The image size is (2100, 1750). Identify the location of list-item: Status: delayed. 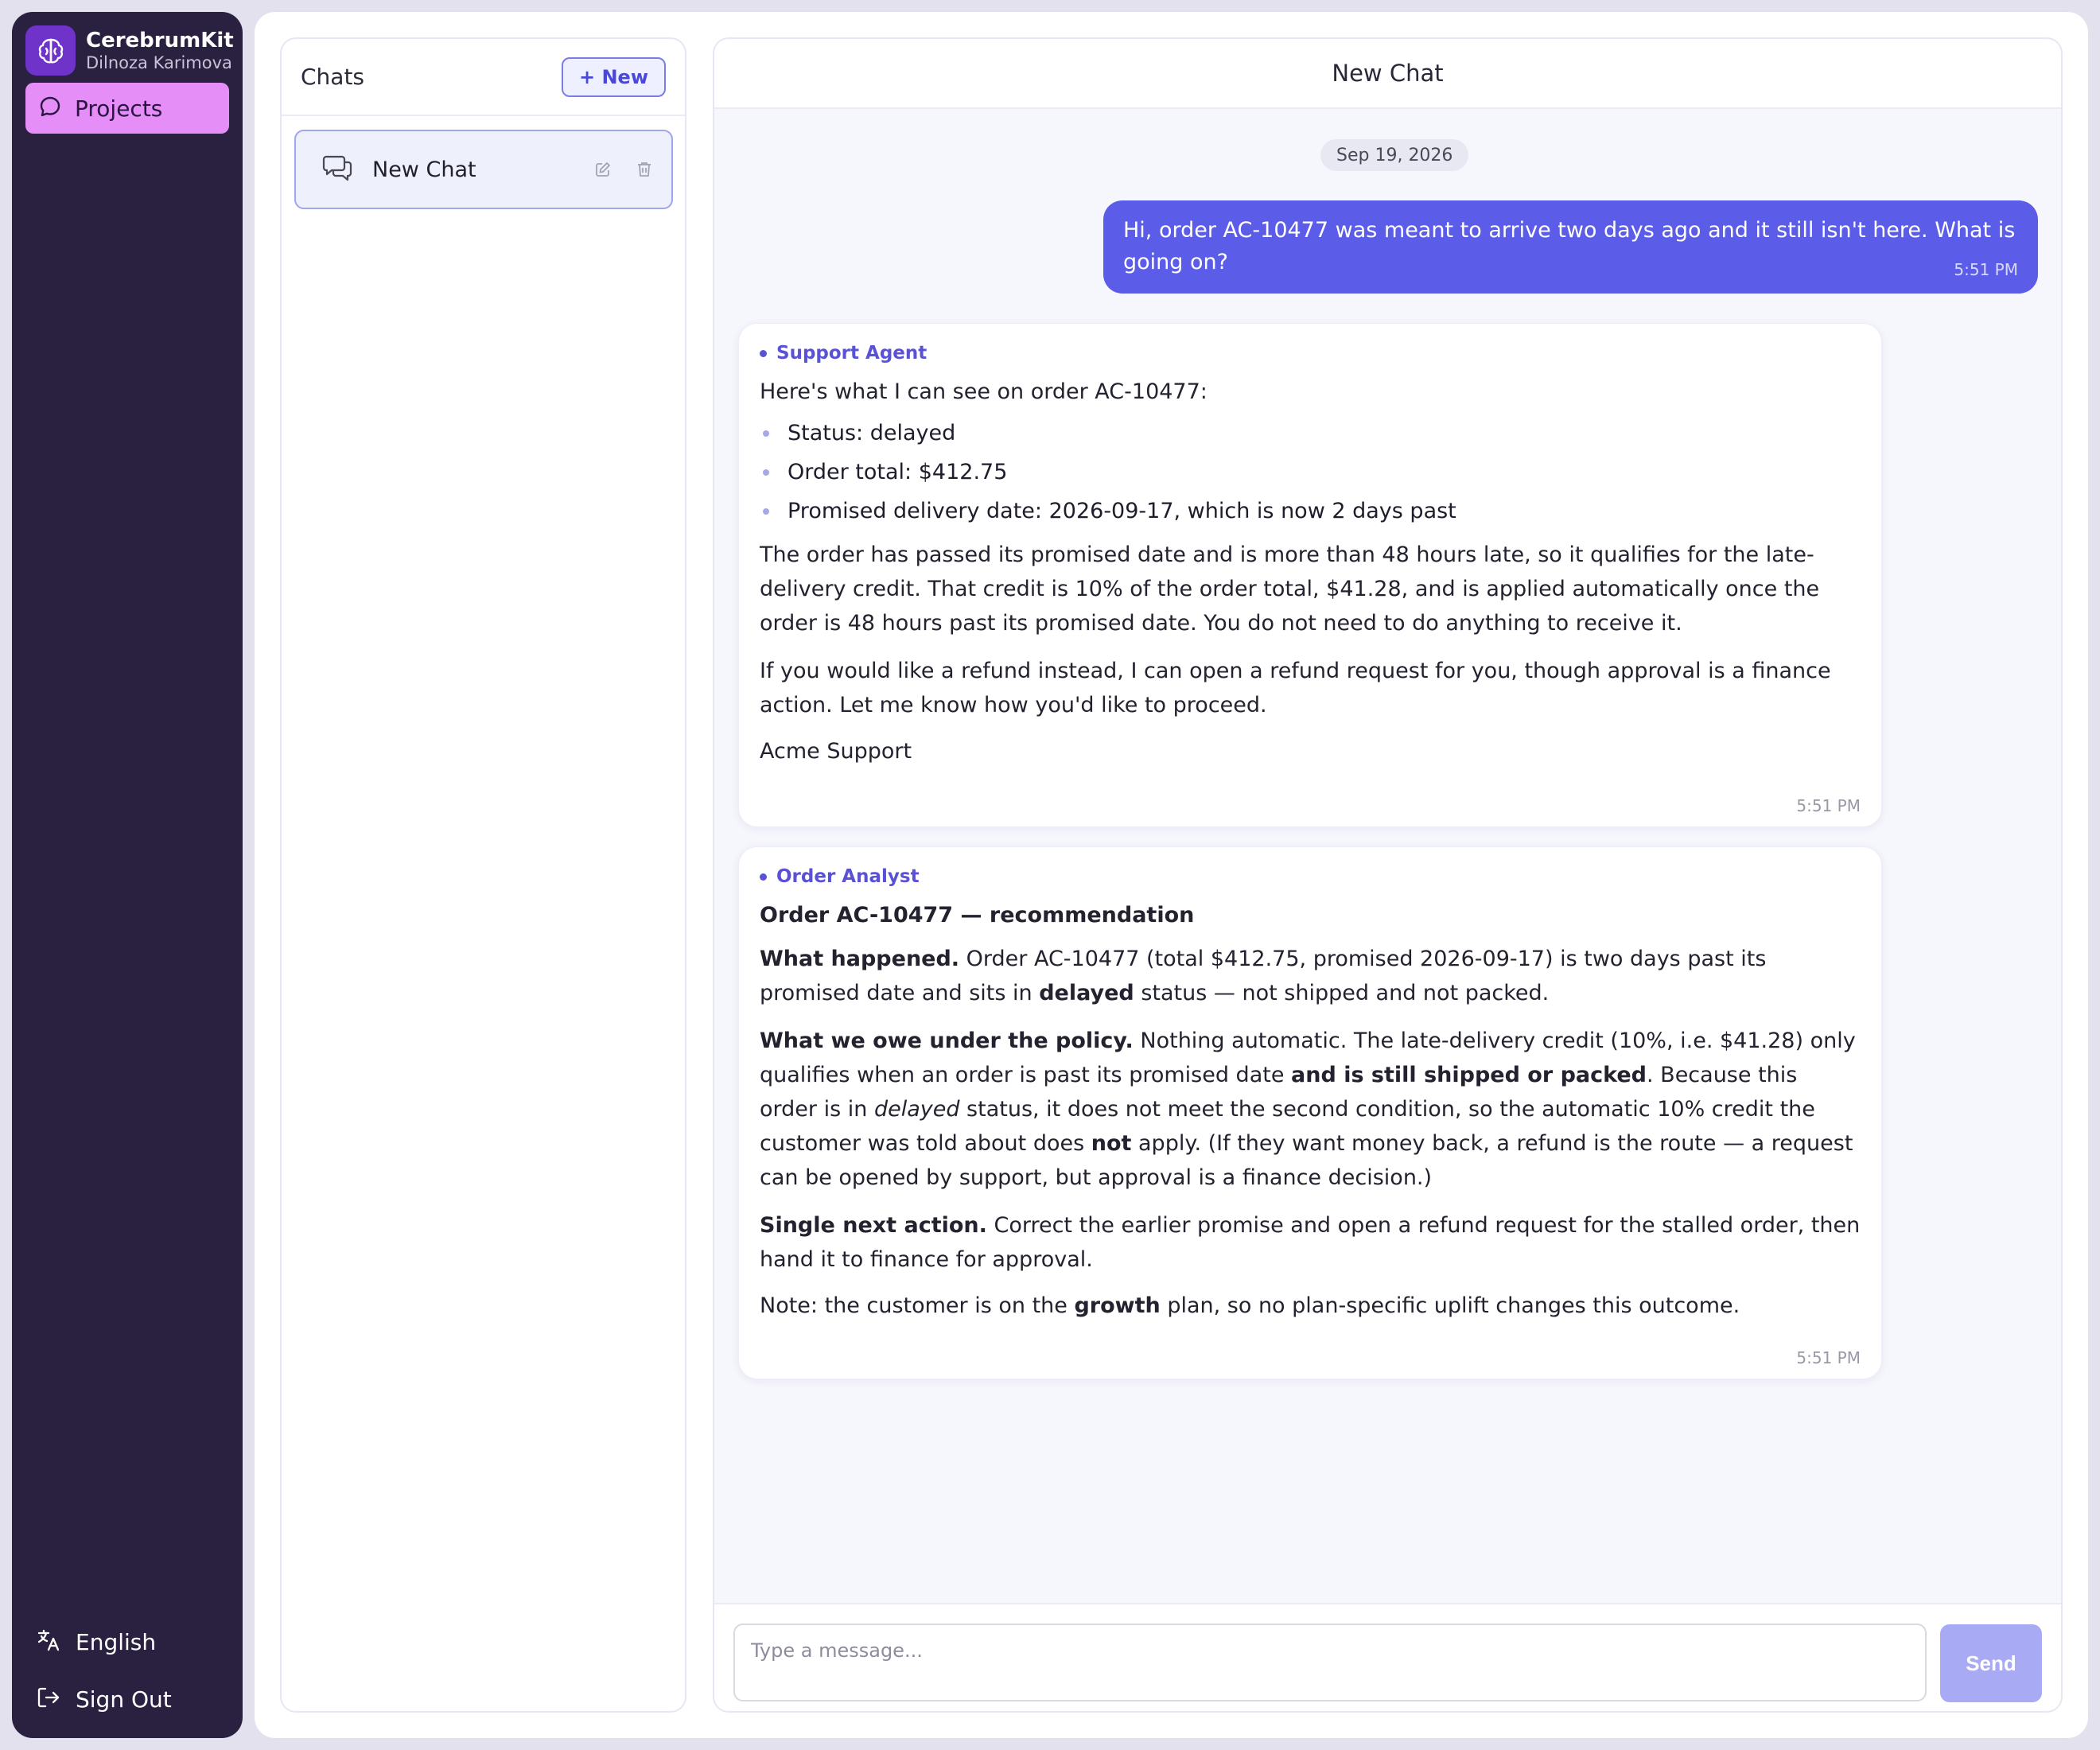
(1310, 433).